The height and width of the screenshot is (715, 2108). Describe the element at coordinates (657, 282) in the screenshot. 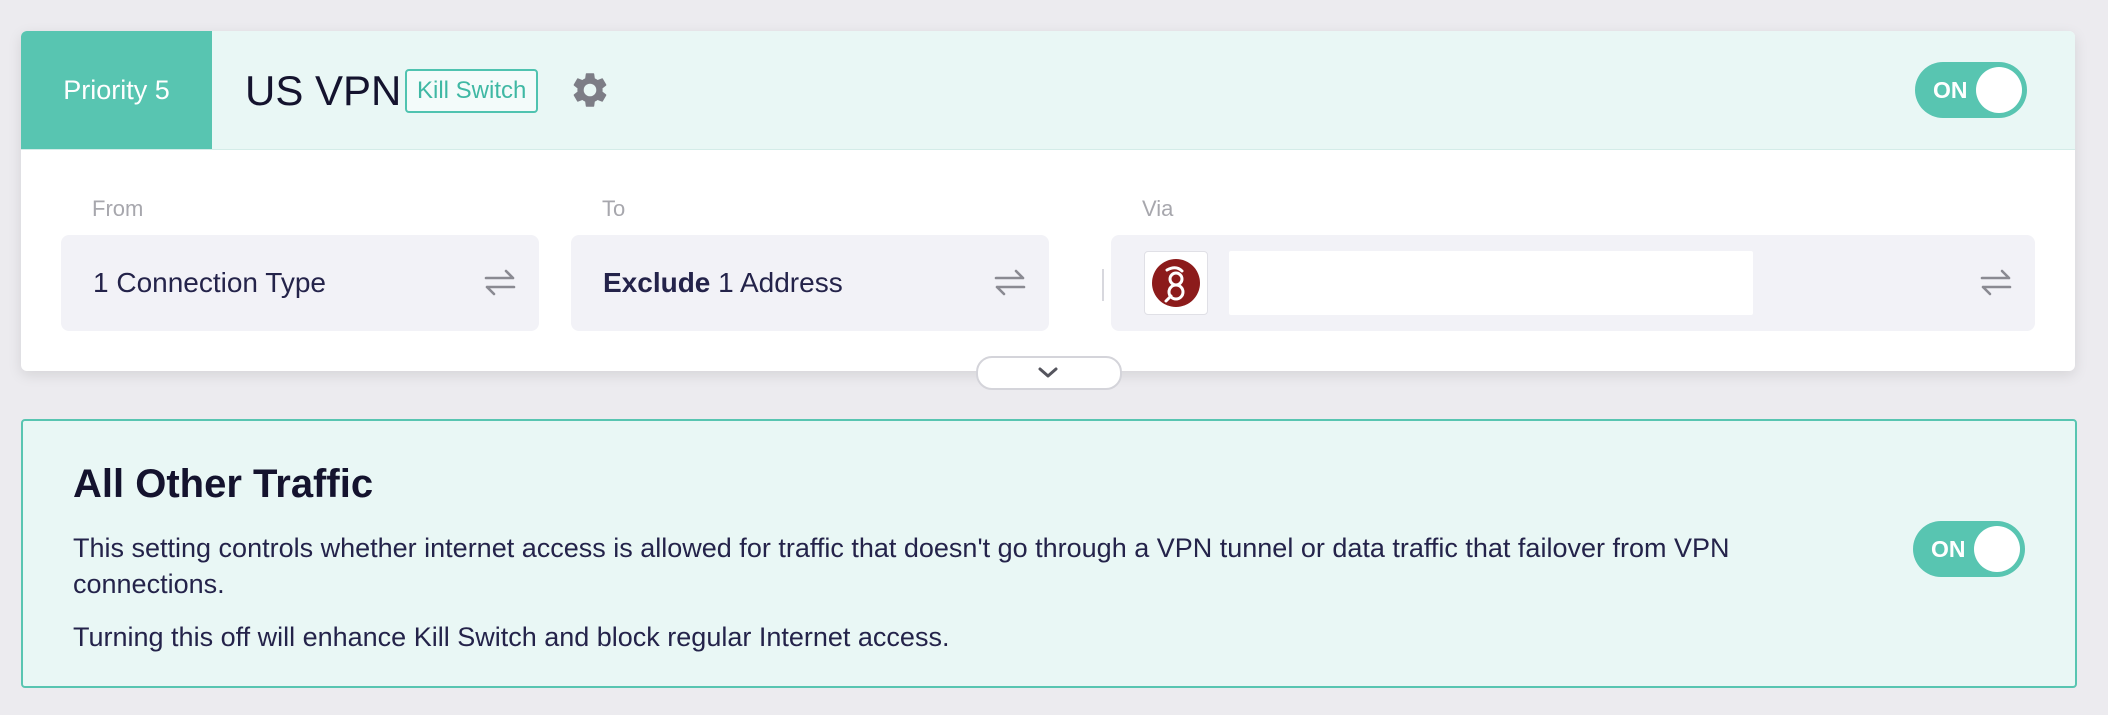

I see `to-value-exclude: Exclude` at that location.